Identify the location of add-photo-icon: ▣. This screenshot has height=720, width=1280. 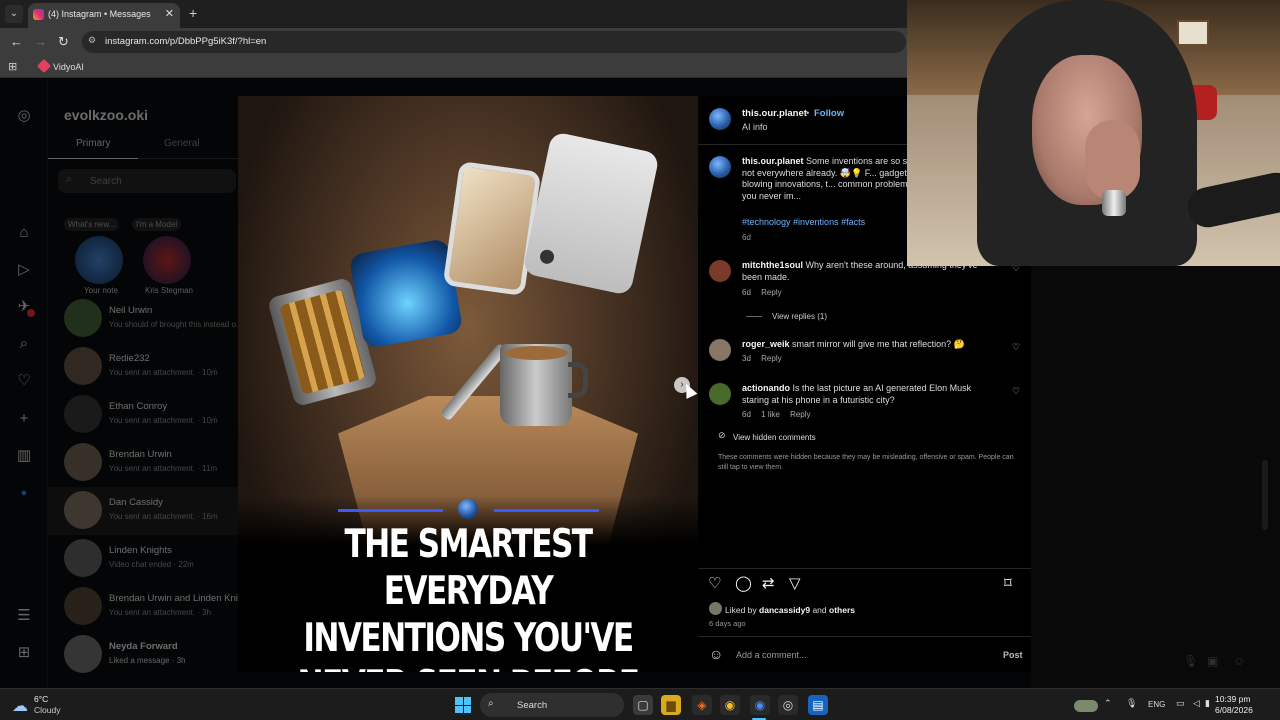
(1212, 661).